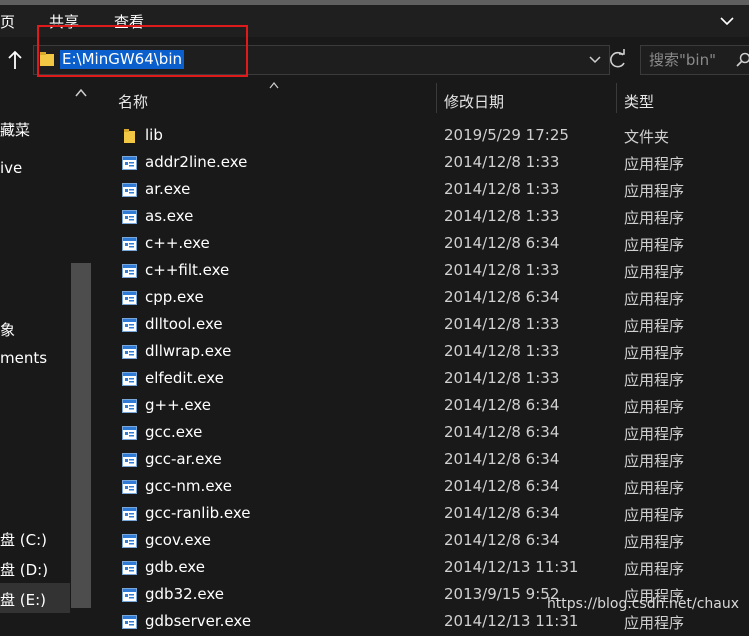 This screenshot has height=636, width=749. Describe the element at coordinates (198, 621) in the screenshot. I see `file-name: gdbserver.exe` at that location.